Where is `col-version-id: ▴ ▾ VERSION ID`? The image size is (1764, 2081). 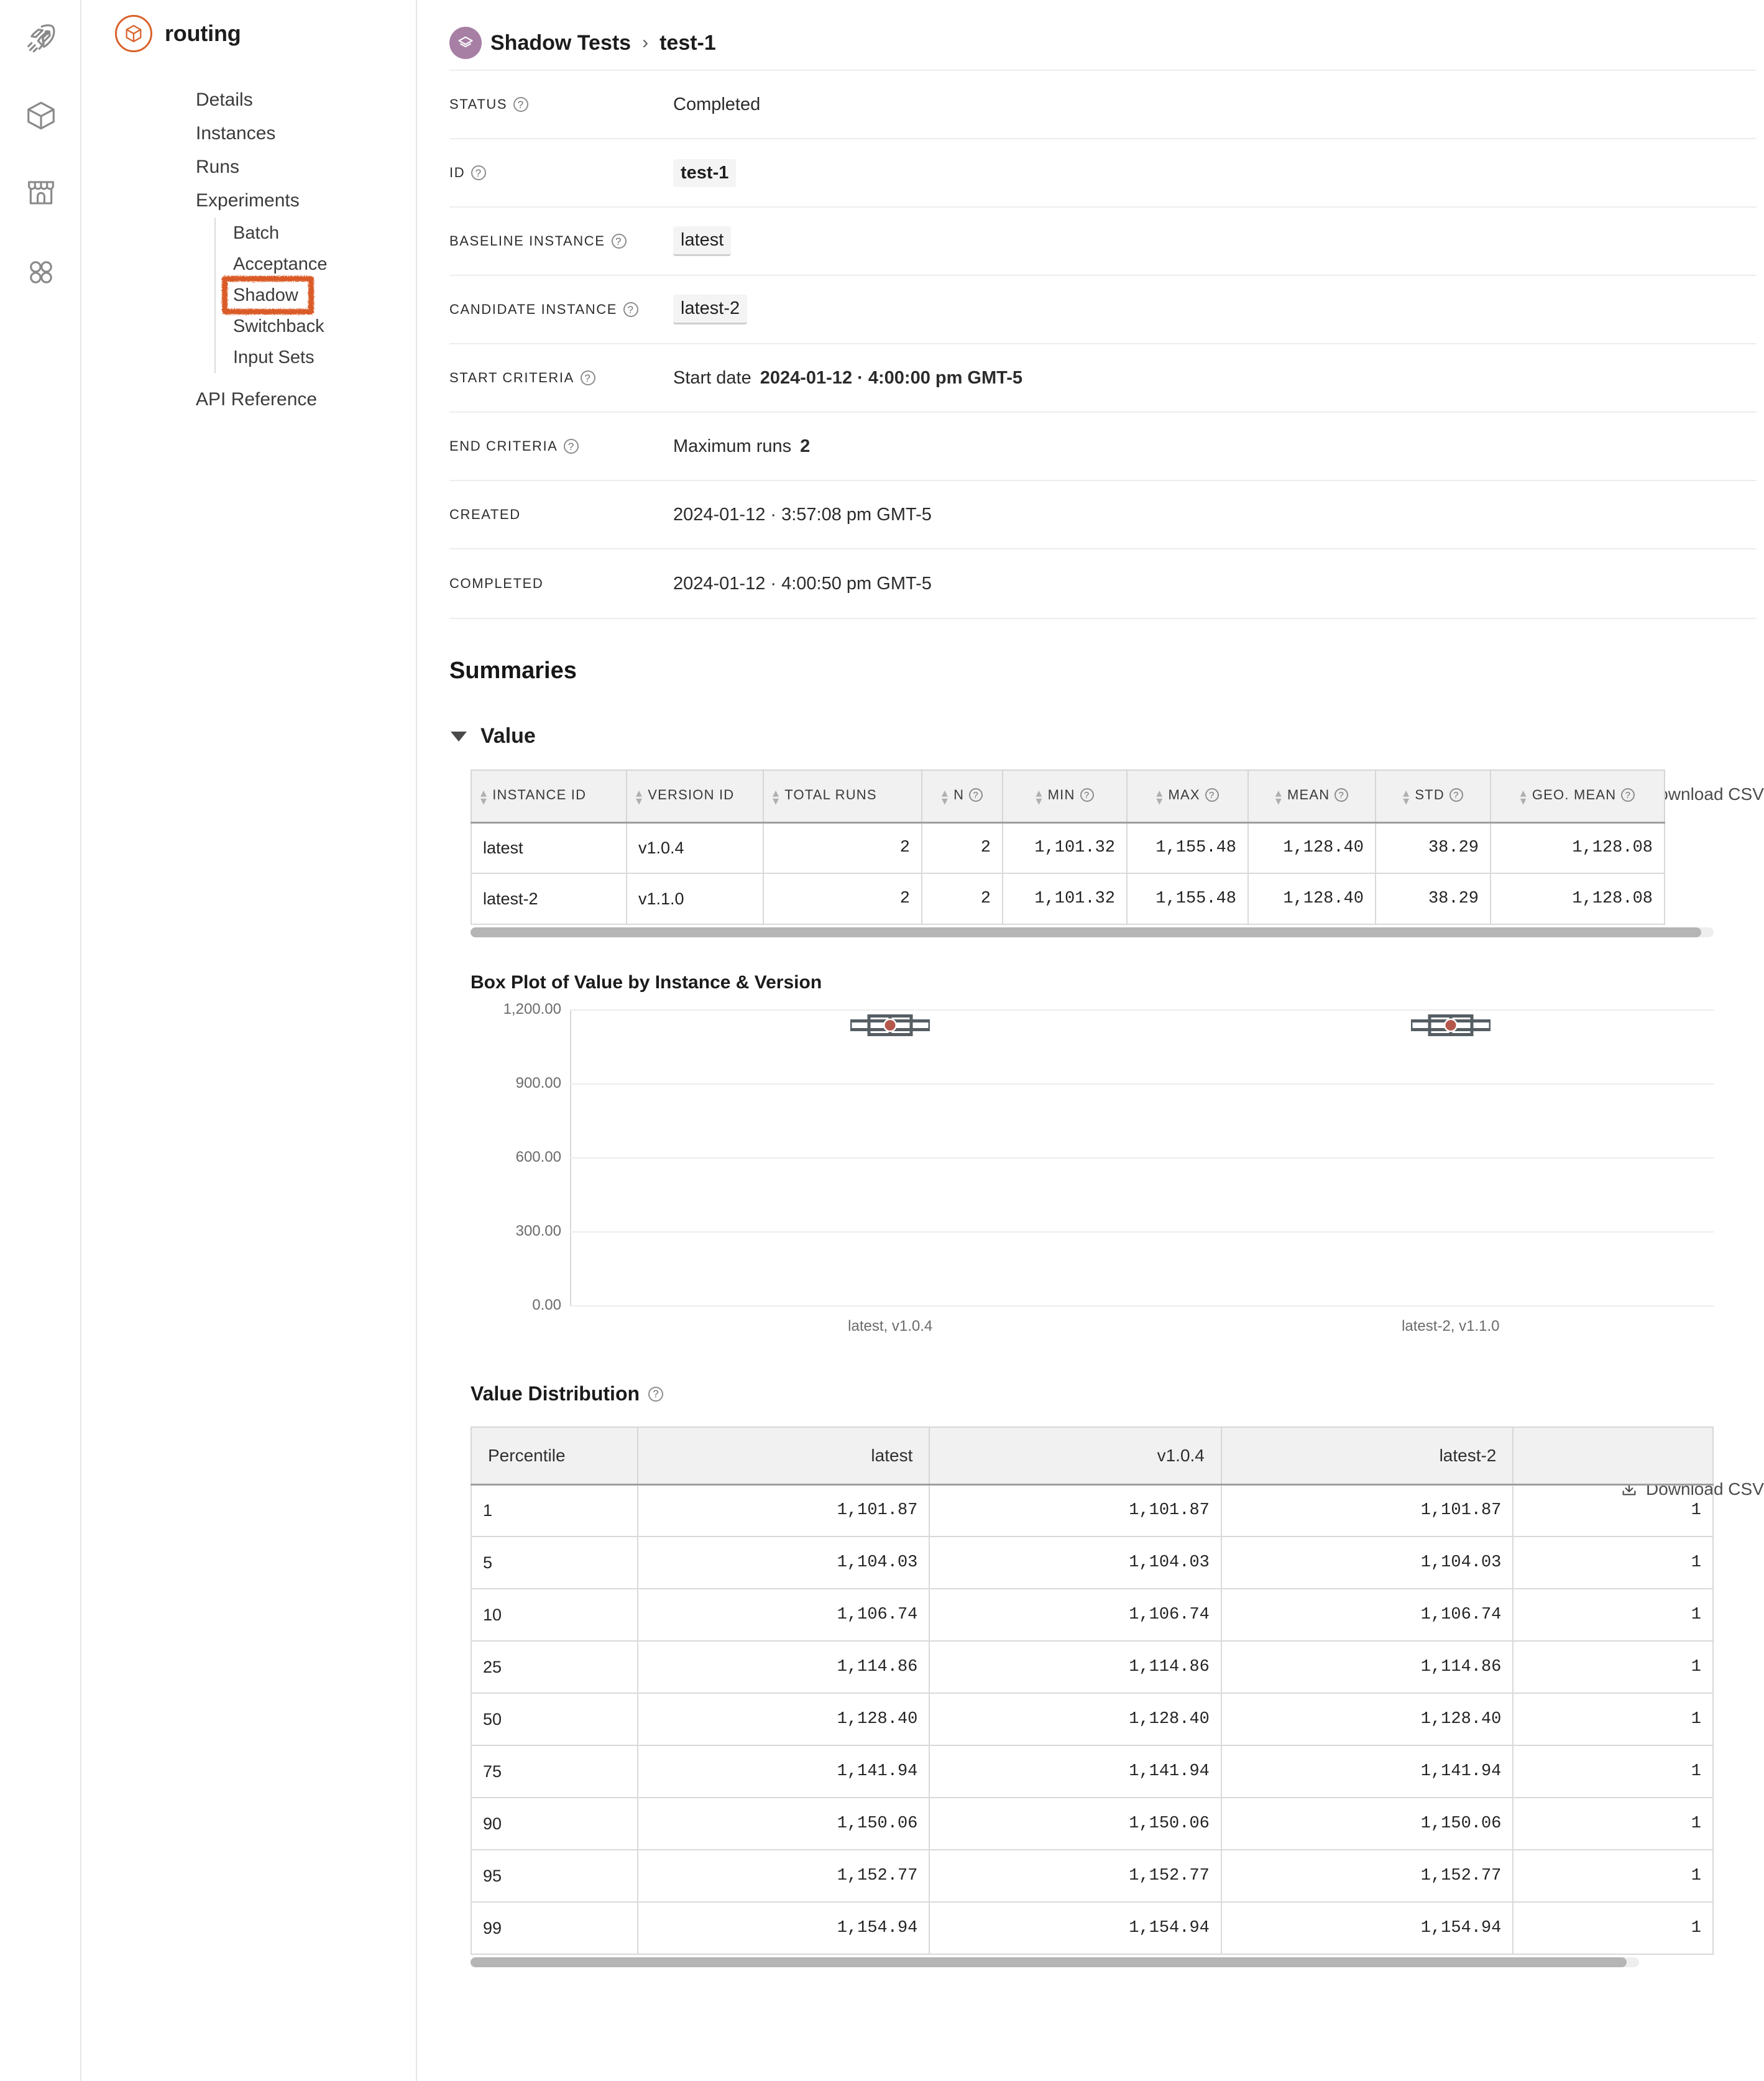 col-version-id: ▴ ▾ VERSION ID is located at coordinates (695, 797).